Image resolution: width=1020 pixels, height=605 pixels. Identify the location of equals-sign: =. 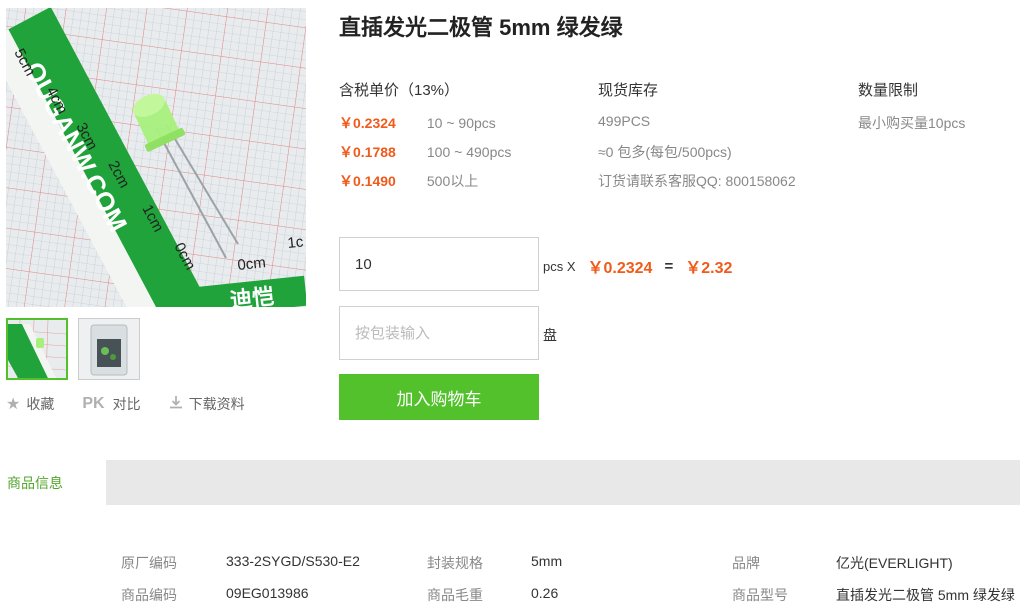
(669, 266).